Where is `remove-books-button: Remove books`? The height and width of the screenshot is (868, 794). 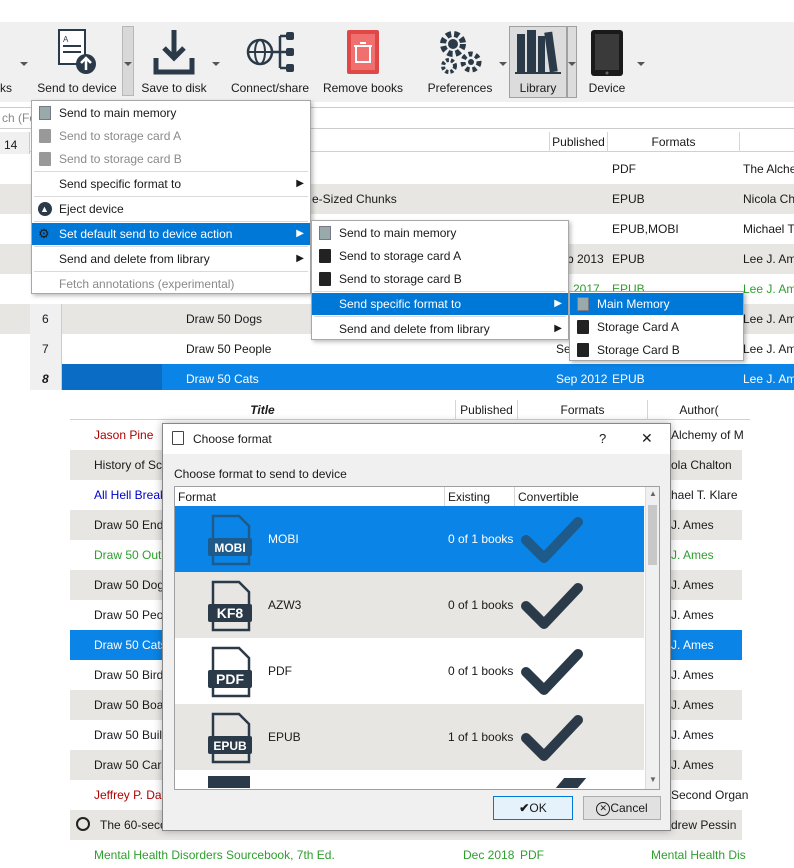
remove-books-button: Remove books is located at coordinates (363, 62).